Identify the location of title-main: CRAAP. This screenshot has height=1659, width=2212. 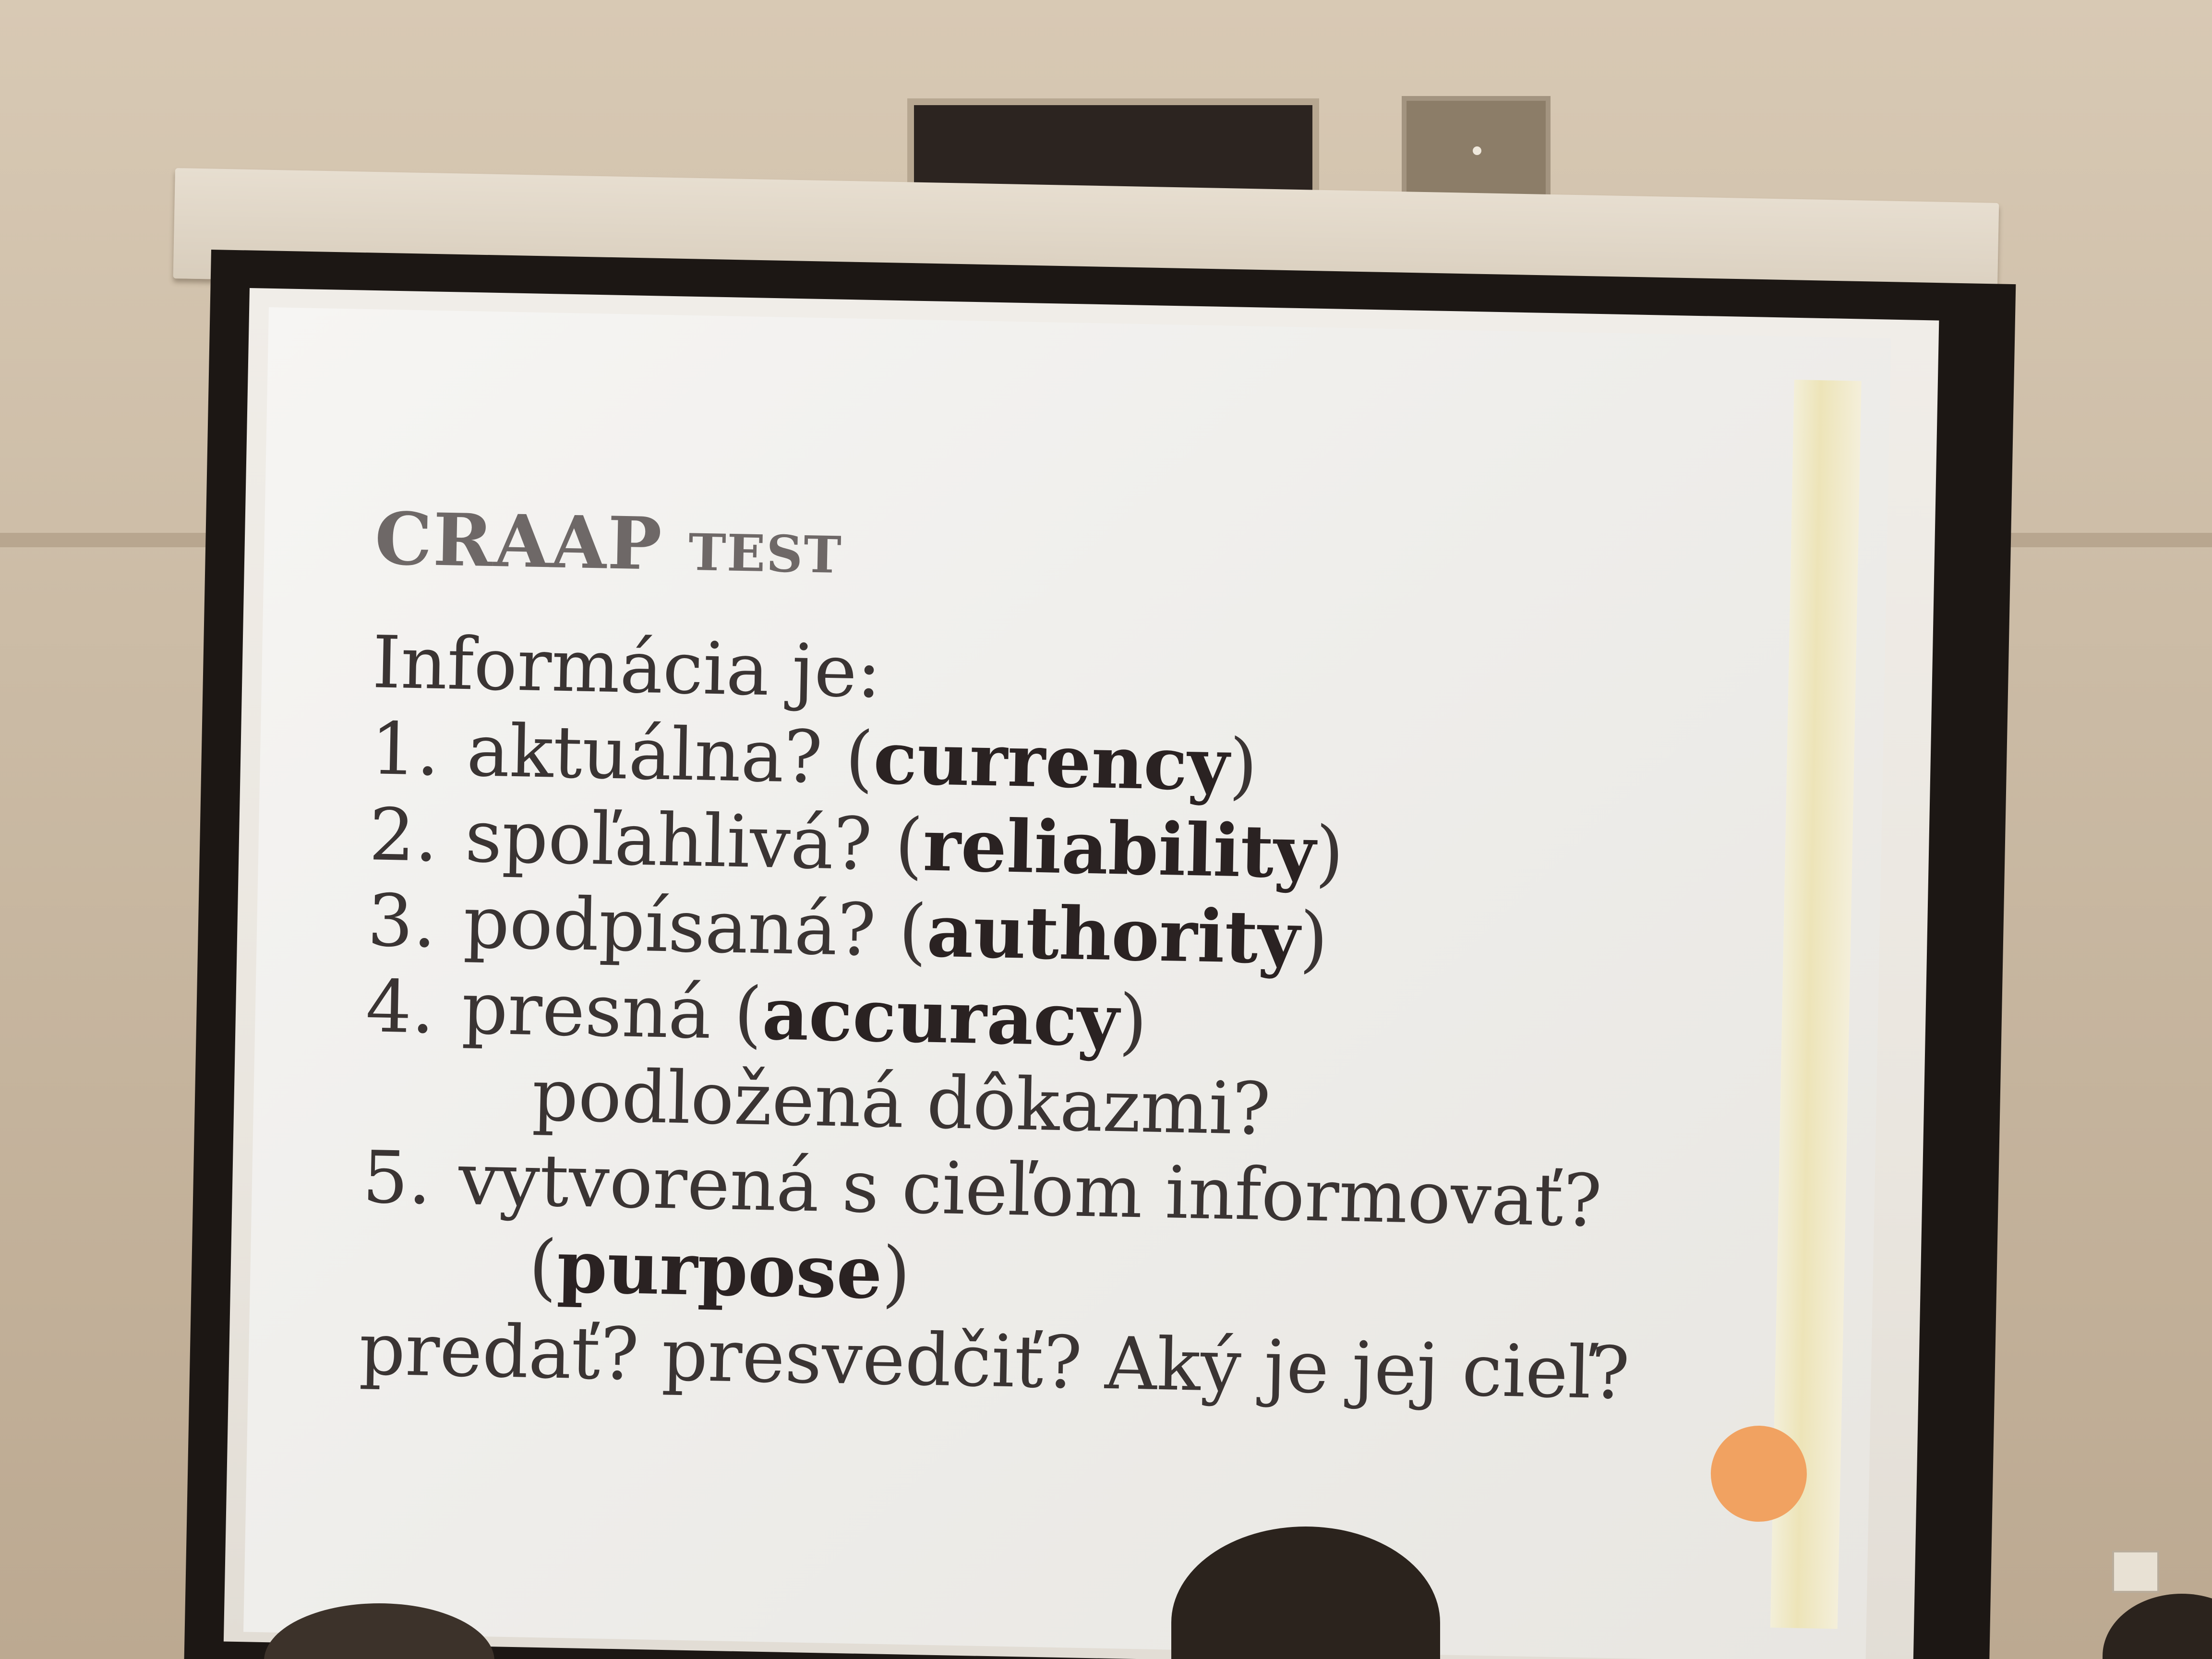
(518, 542).